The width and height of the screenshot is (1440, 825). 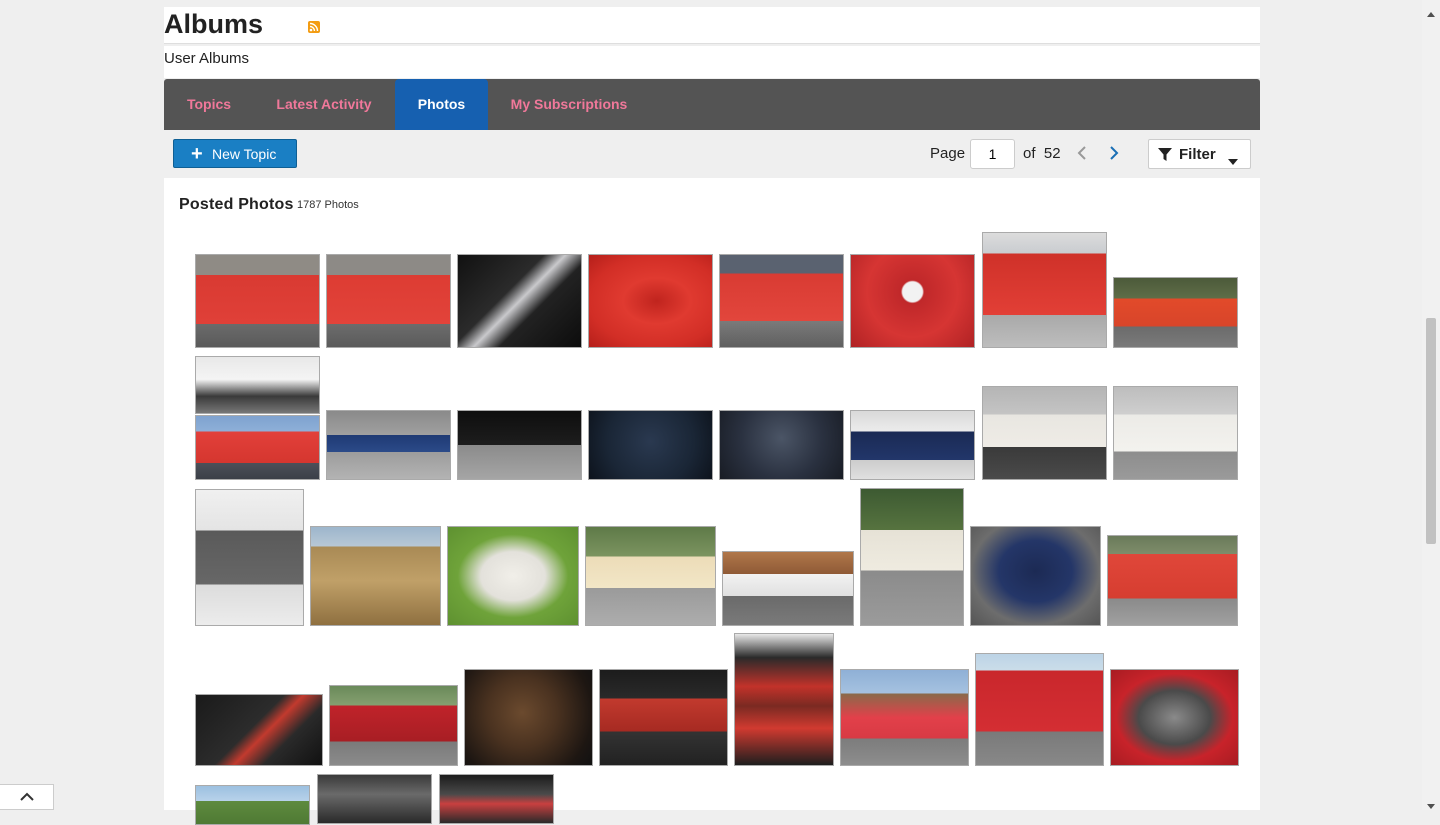 I want to click on scroll-down-icon, so click(x=1431, y=805).